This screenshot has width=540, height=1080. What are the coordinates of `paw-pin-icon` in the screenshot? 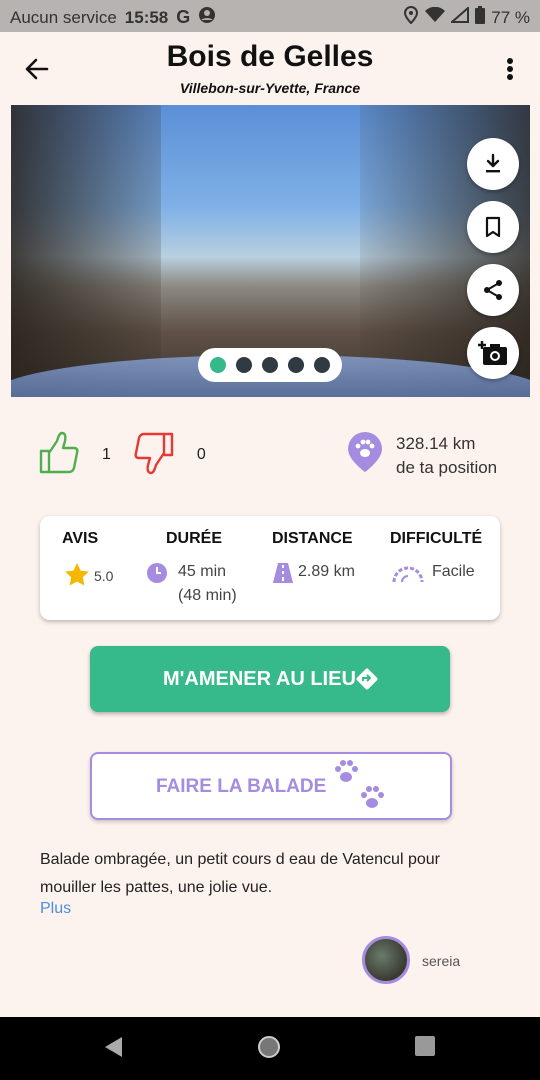 It's located at (365, 452).